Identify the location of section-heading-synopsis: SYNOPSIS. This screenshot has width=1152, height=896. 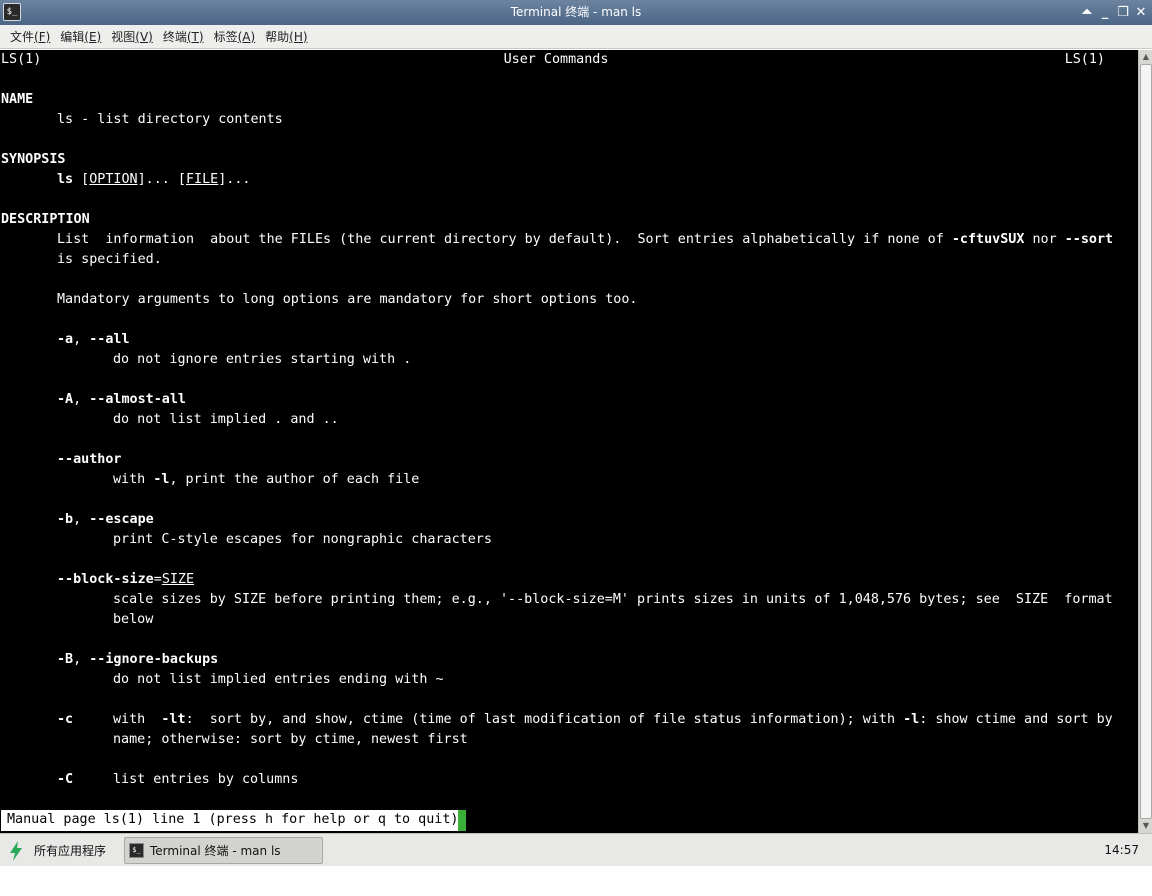
(33, 159).